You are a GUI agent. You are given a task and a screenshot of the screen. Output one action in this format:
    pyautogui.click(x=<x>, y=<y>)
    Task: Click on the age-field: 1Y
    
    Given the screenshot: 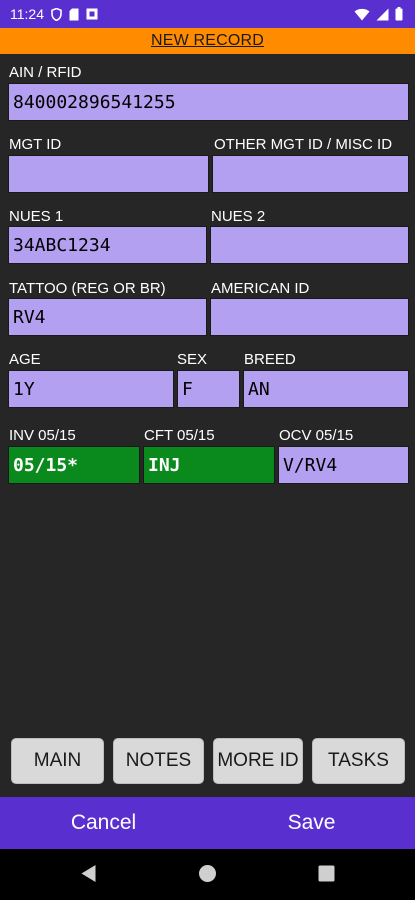 What is the action you would take?
    pyautogui.click(x=91, y=389)
    